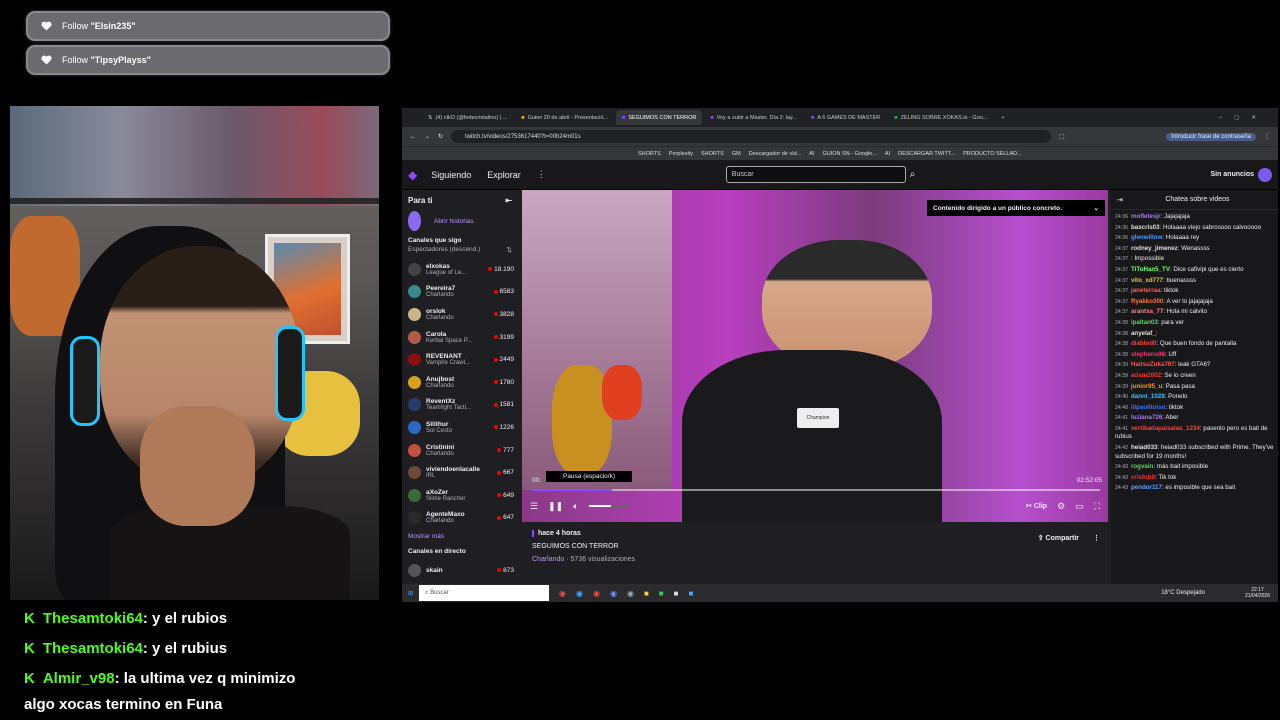 The width and height of the screenshot is (1280, 720). What do you see at coordinates (661, 593) in the screenshot?
I see `spreadsheet-icon: ■` at bounding box center [661, 593].